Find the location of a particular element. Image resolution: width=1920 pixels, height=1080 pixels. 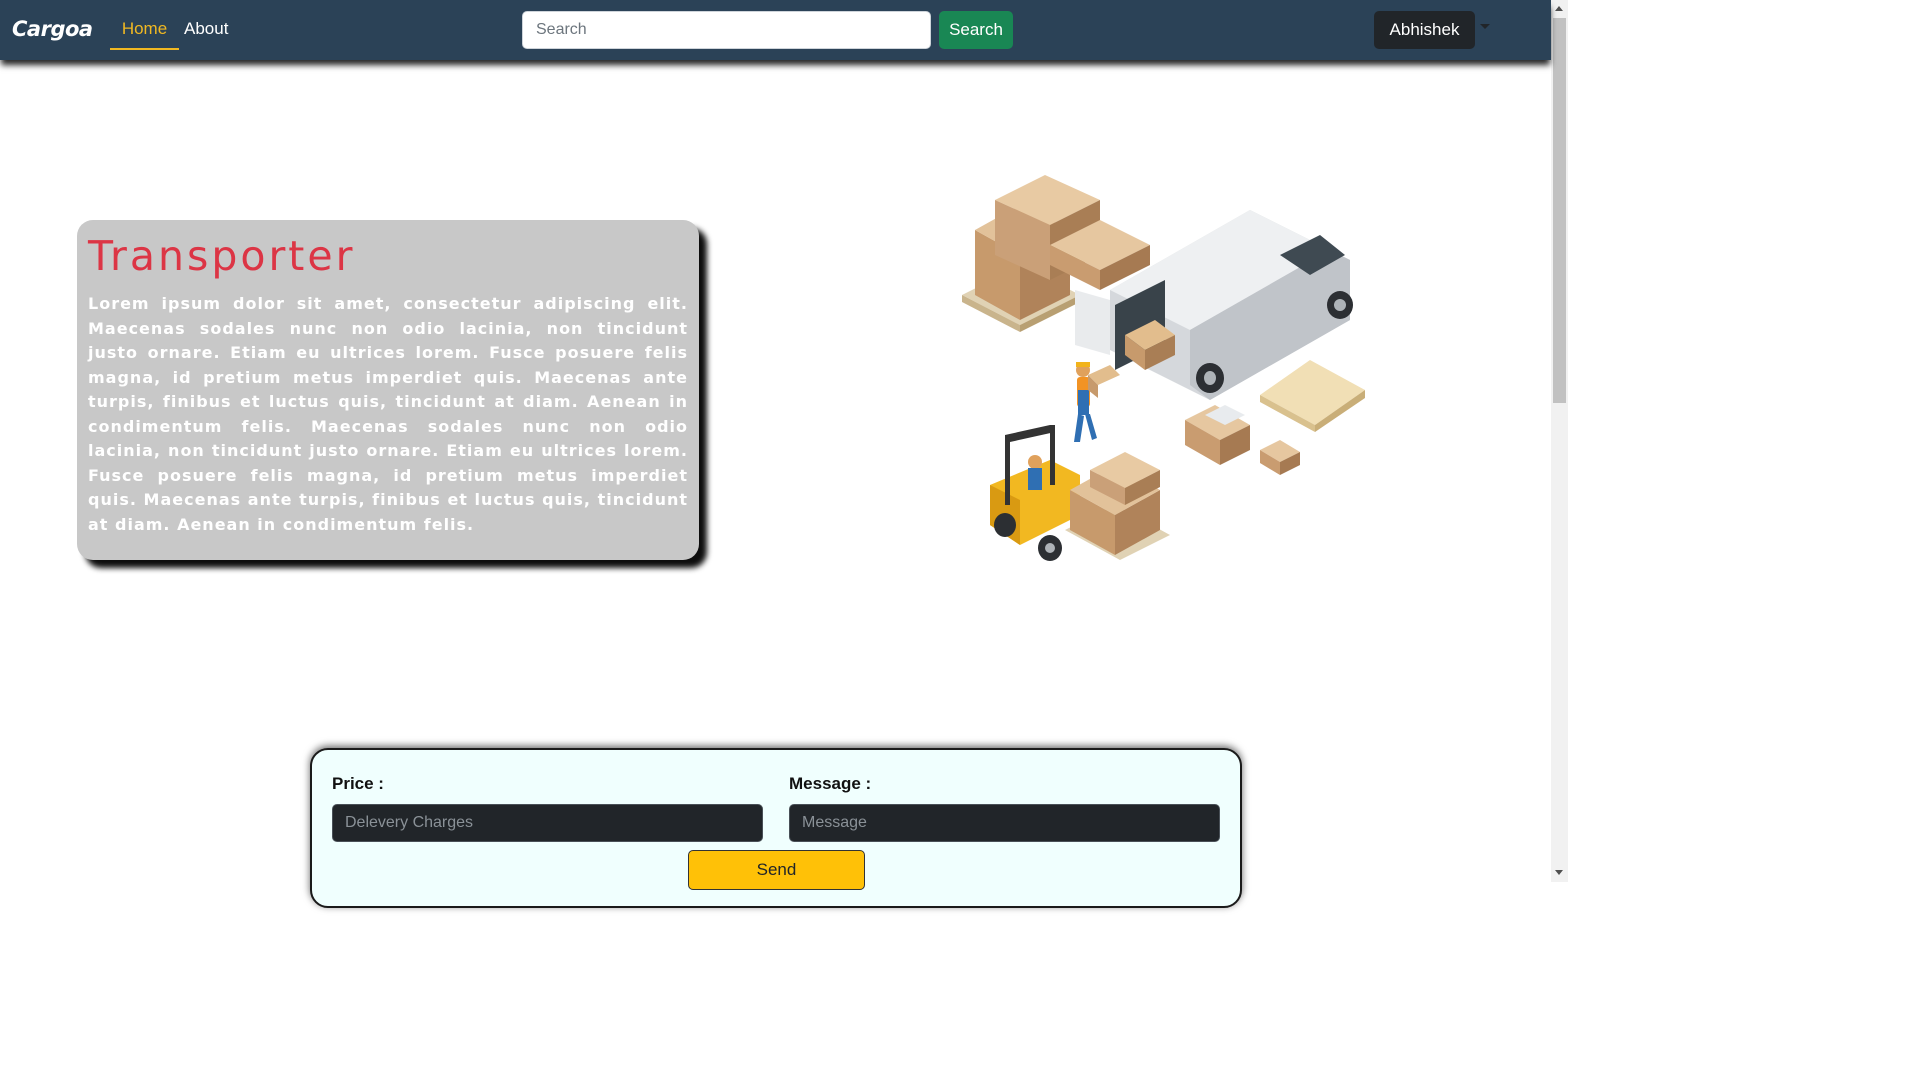

price-label: Price : is located at coordinates (358, 783).